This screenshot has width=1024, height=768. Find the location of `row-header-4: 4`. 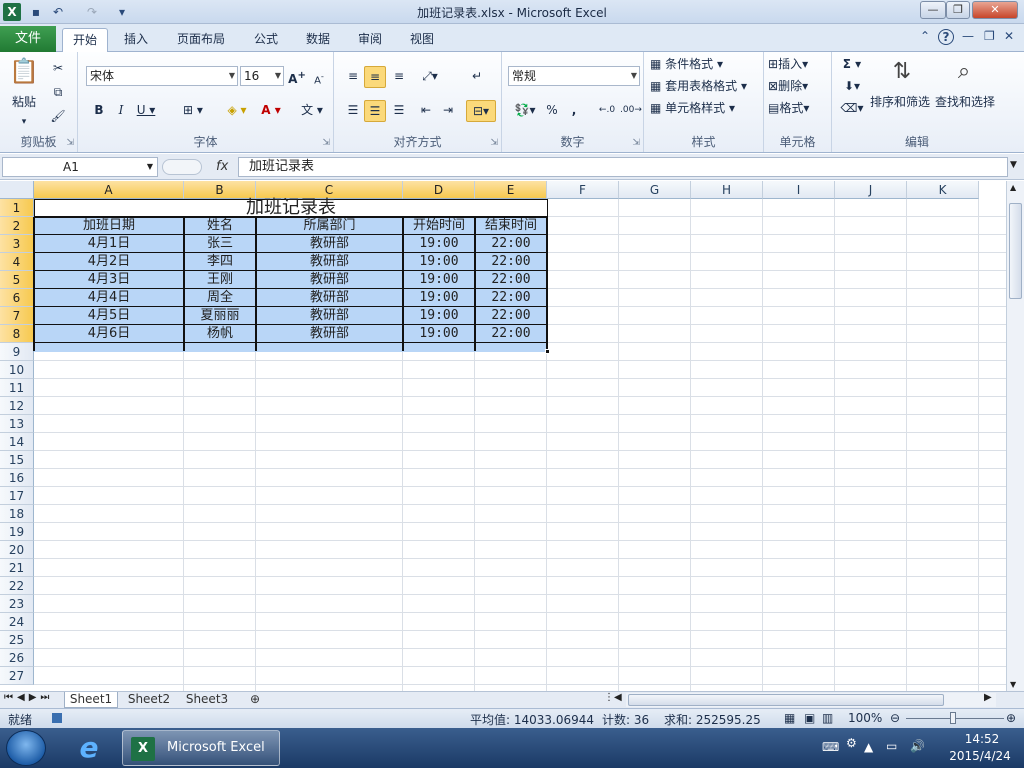

row-header-4: 4 is located at coordinates (17, 262).